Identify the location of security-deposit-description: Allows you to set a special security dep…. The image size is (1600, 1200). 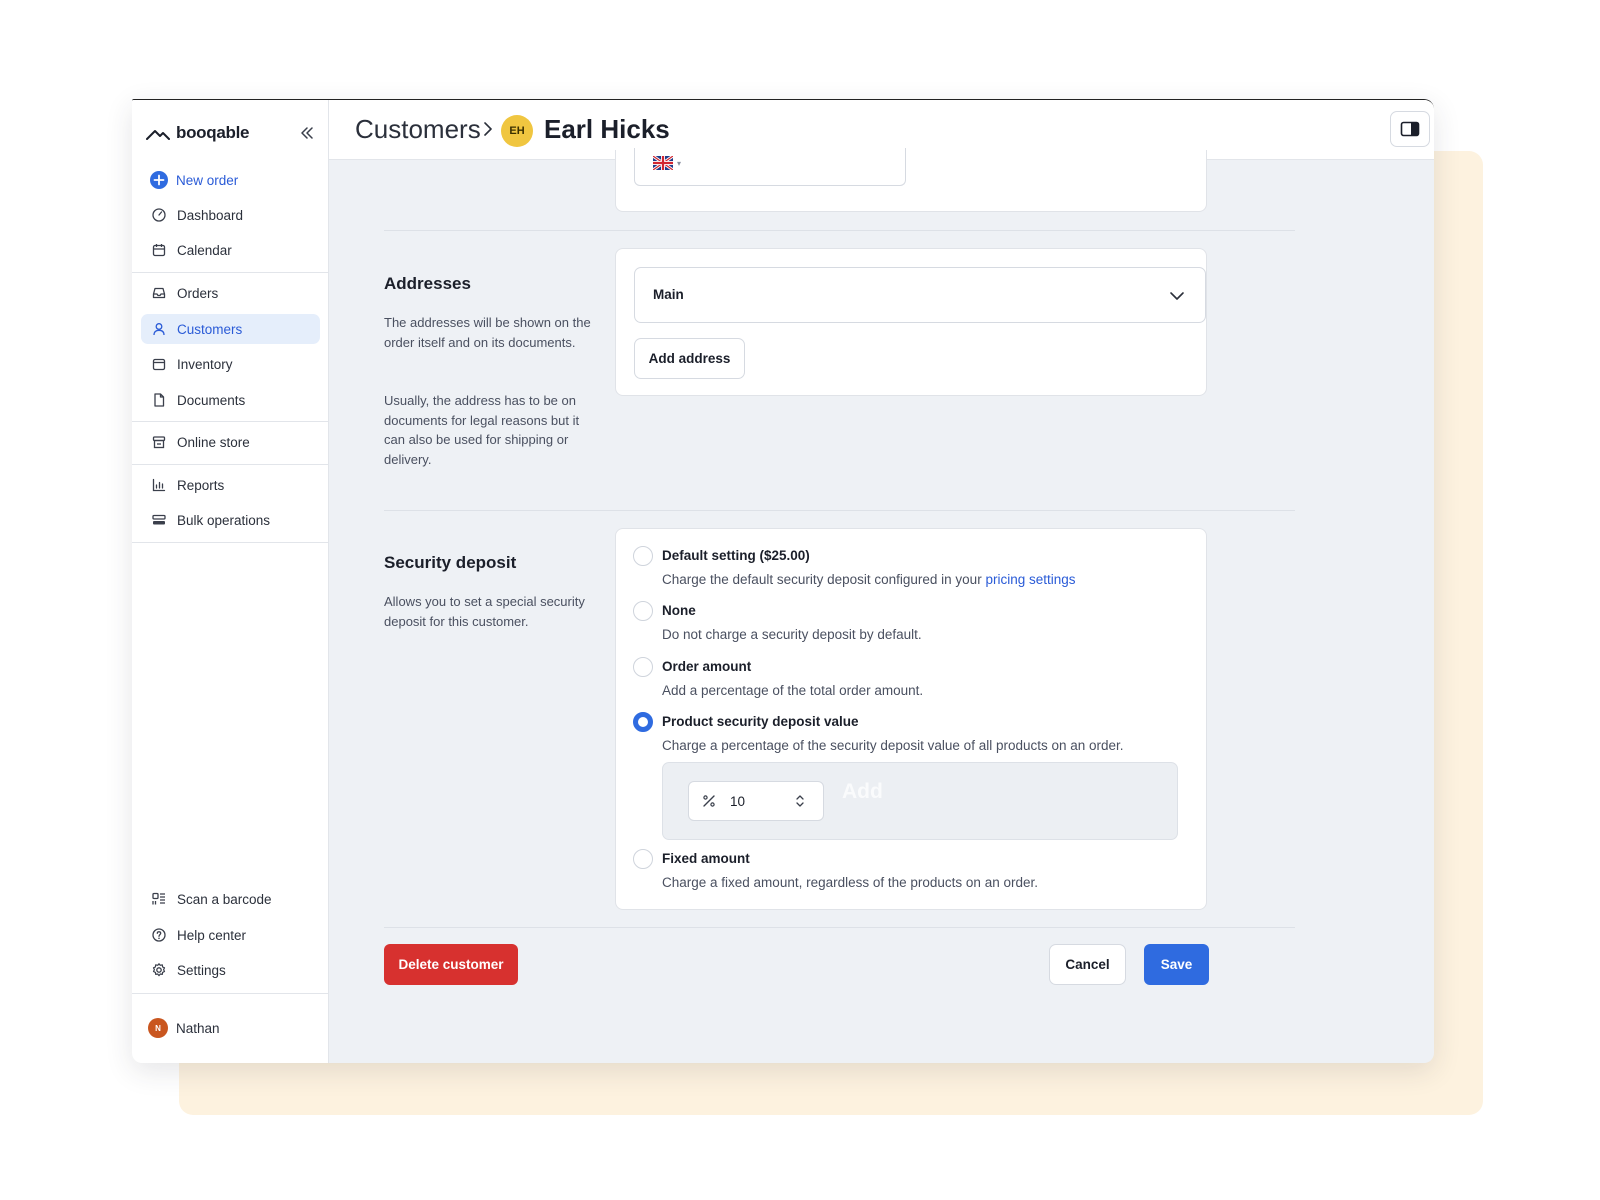
(484, 611).